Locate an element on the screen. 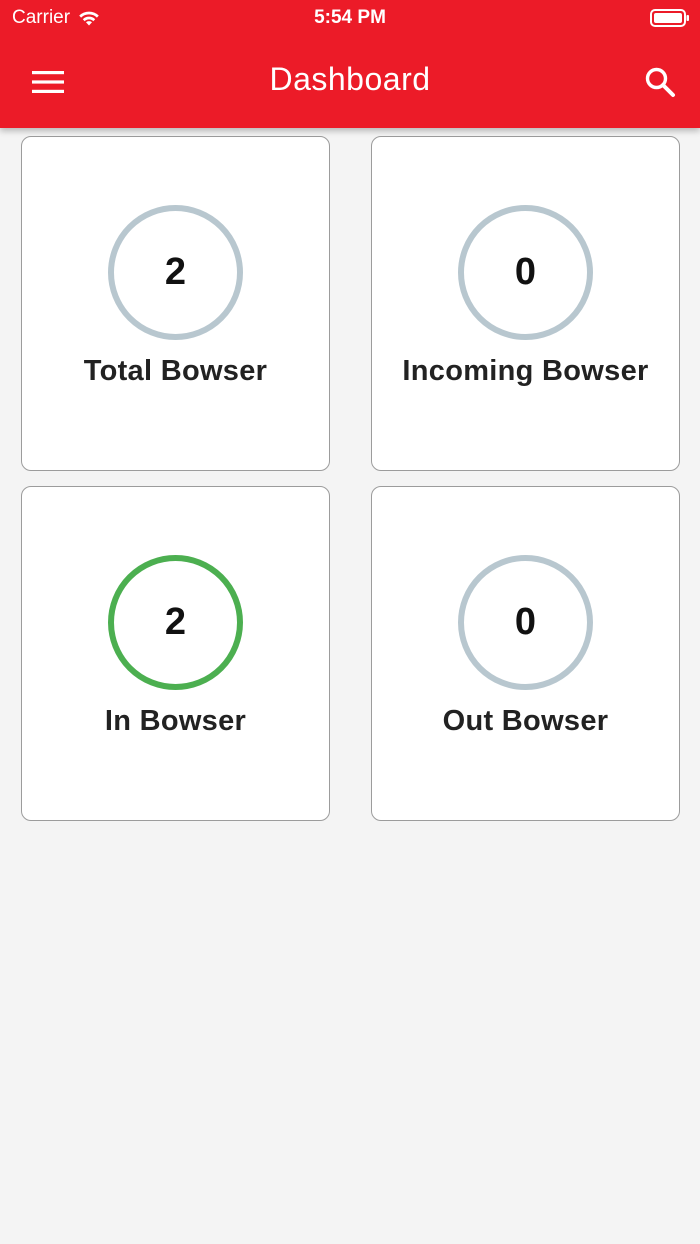 This screenshot has width=700, height=1244. total-bowser-card: 2 Total Bowser is located at coordinates (175, 303).